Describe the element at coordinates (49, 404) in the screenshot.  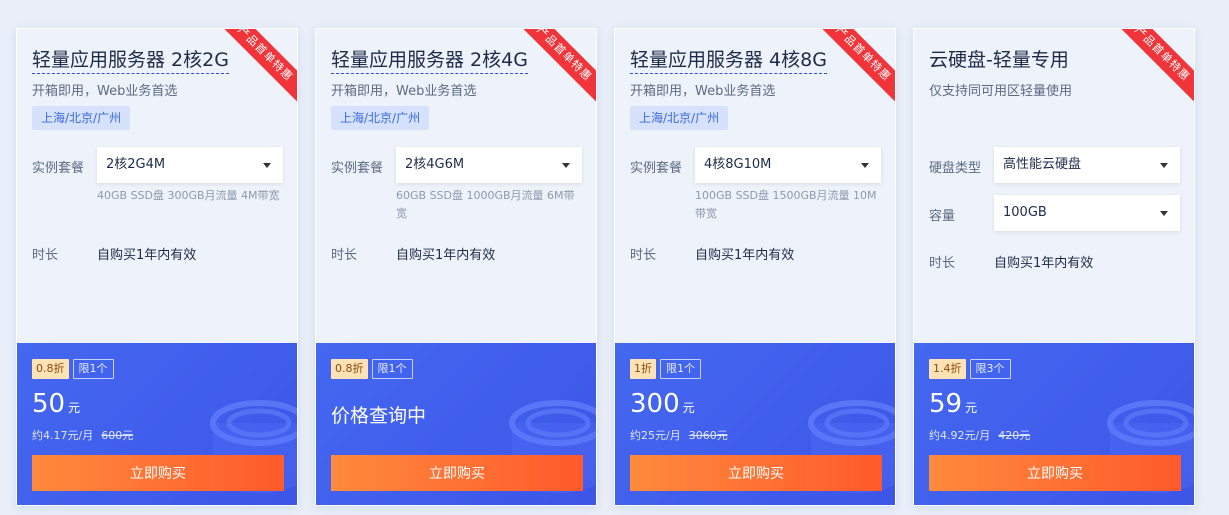
I see `price-amount: 50` at that location.